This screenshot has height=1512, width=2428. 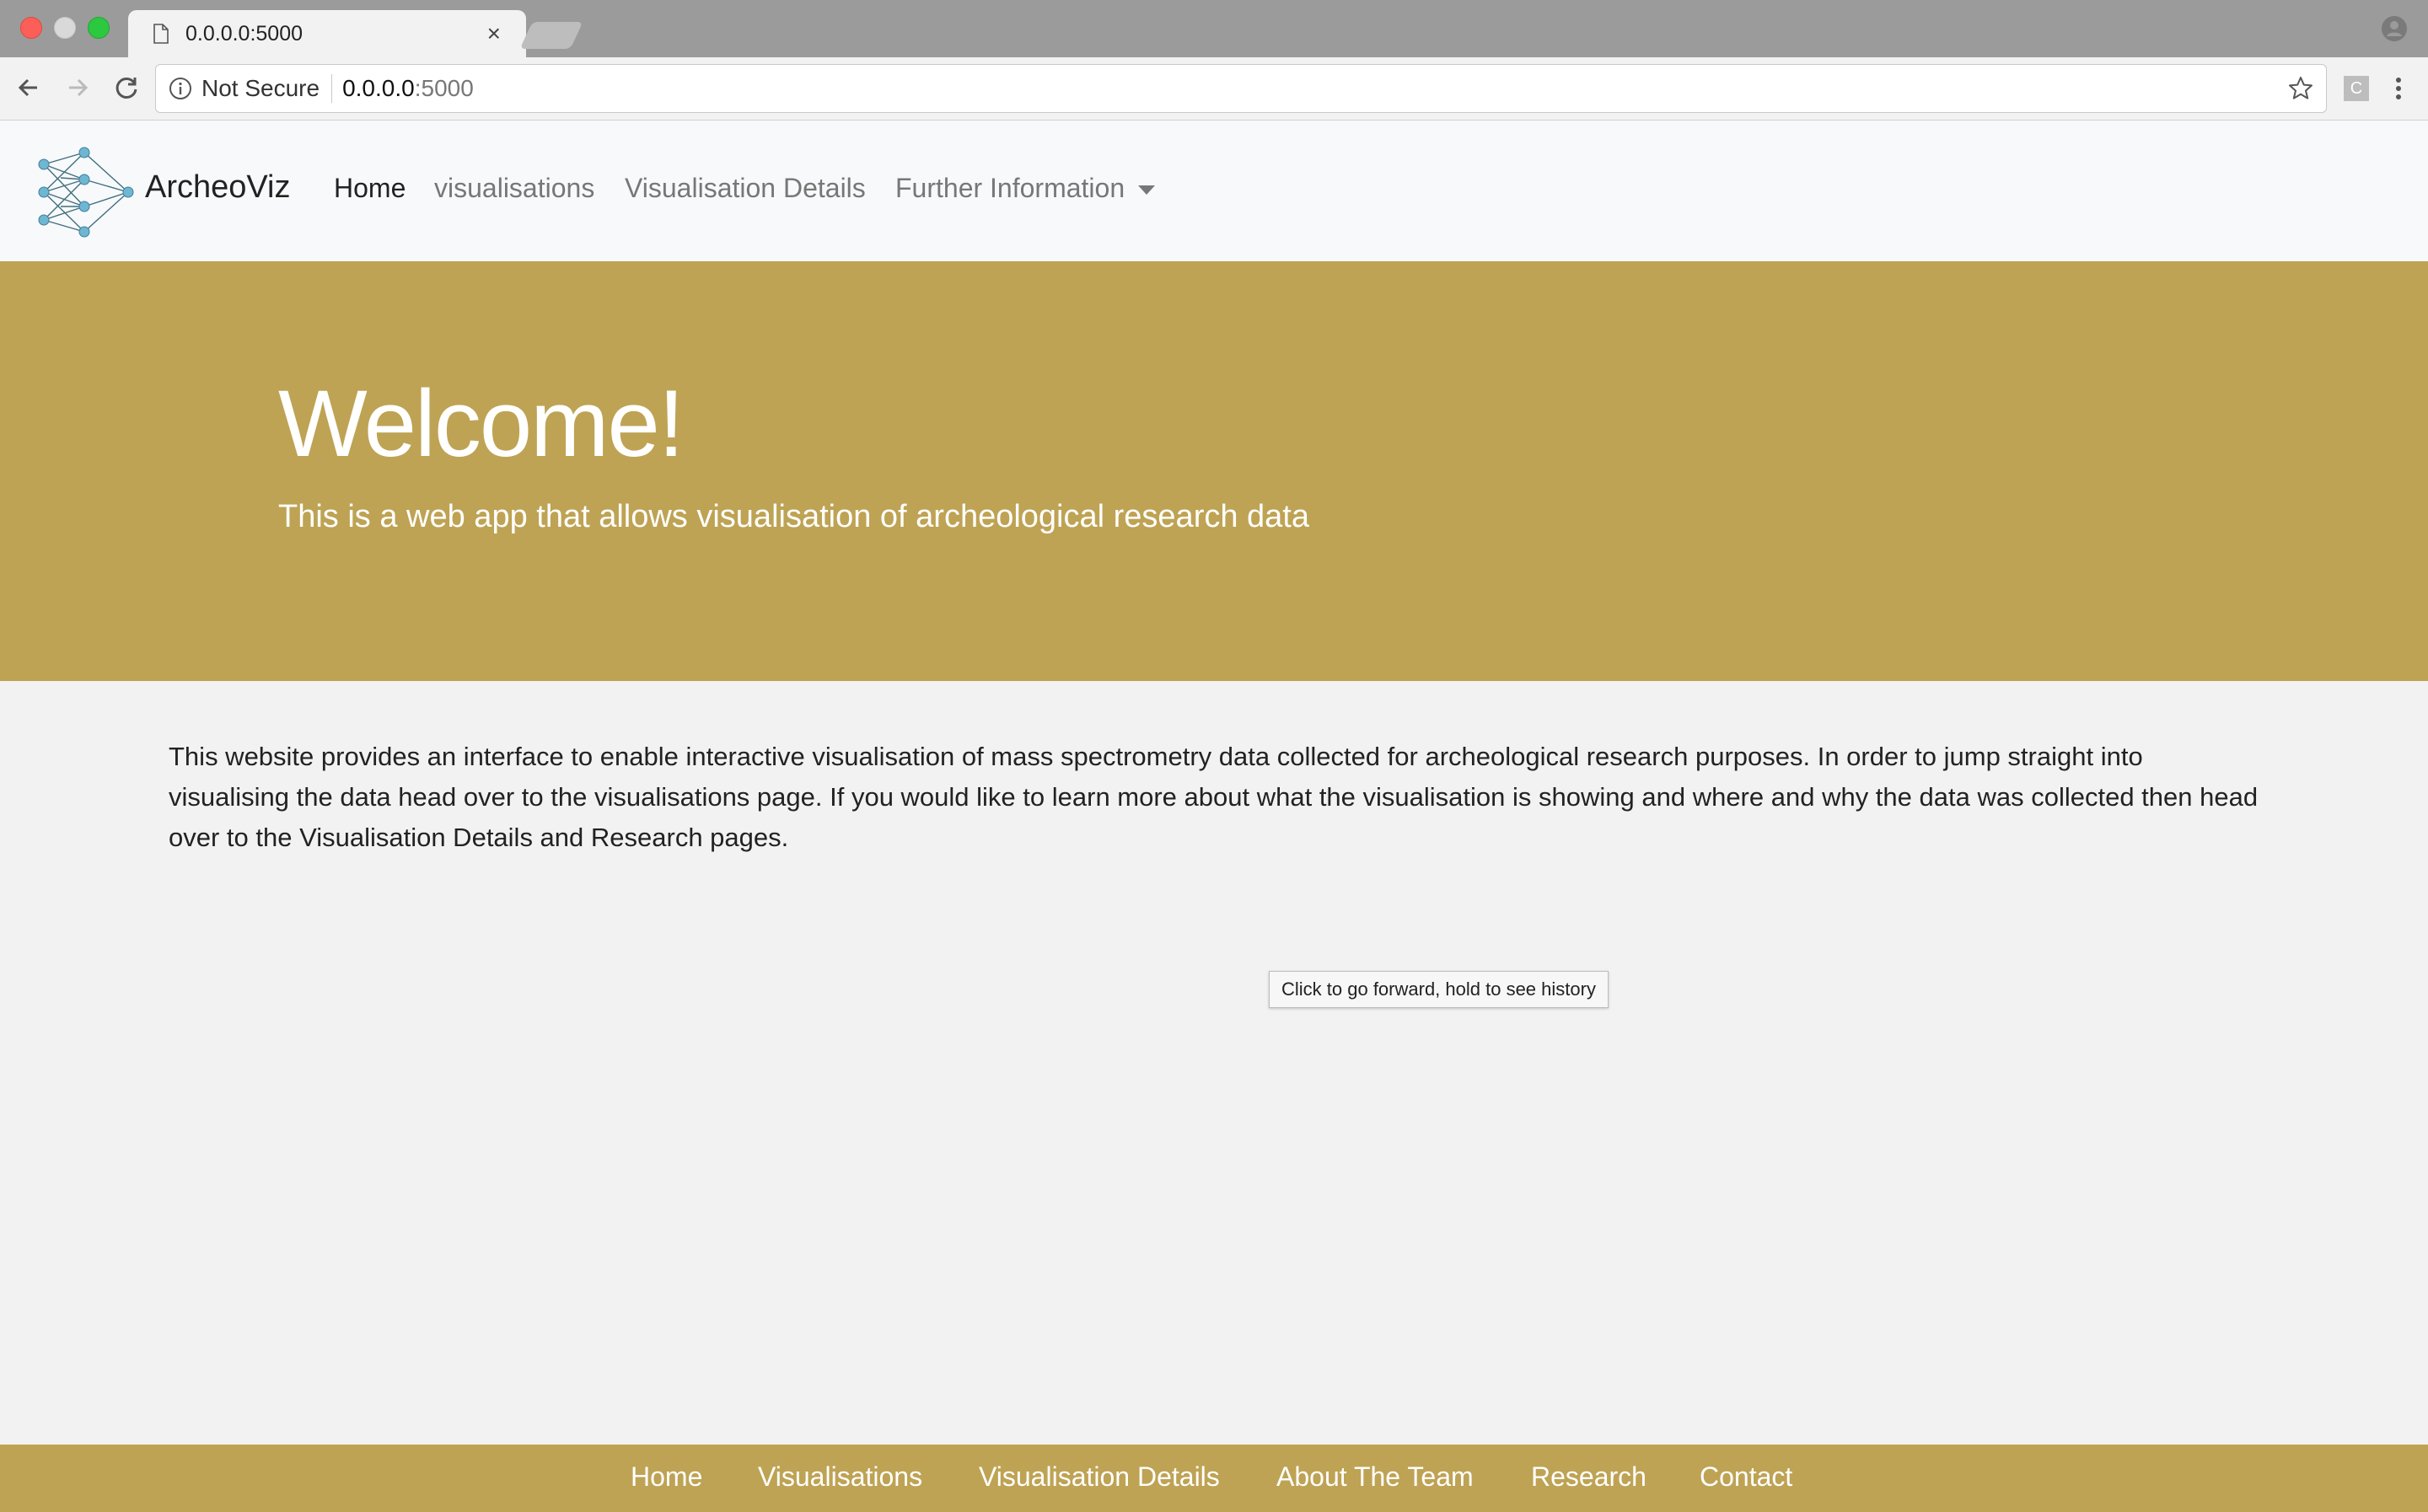 I want to click on footer-research-link: Research, so click(x=1588, y=1477).